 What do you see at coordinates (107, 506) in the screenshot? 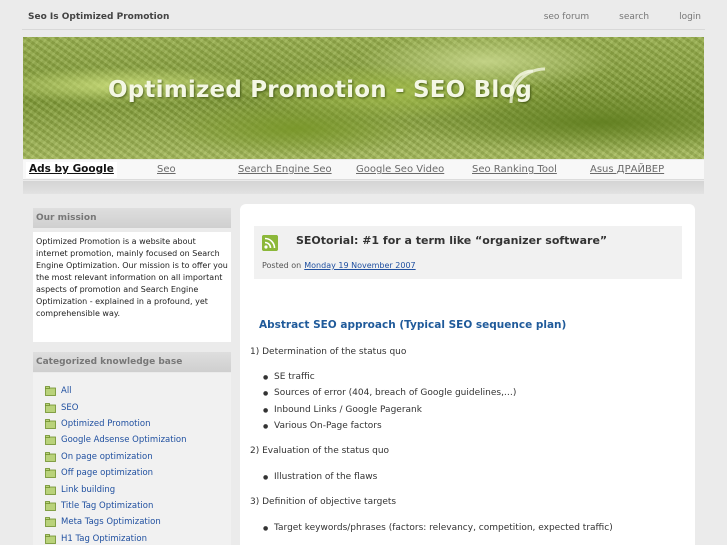
I see `kb-link-title-tag-optimization: Title Tag Optimization` at bounding box center [107, 506].